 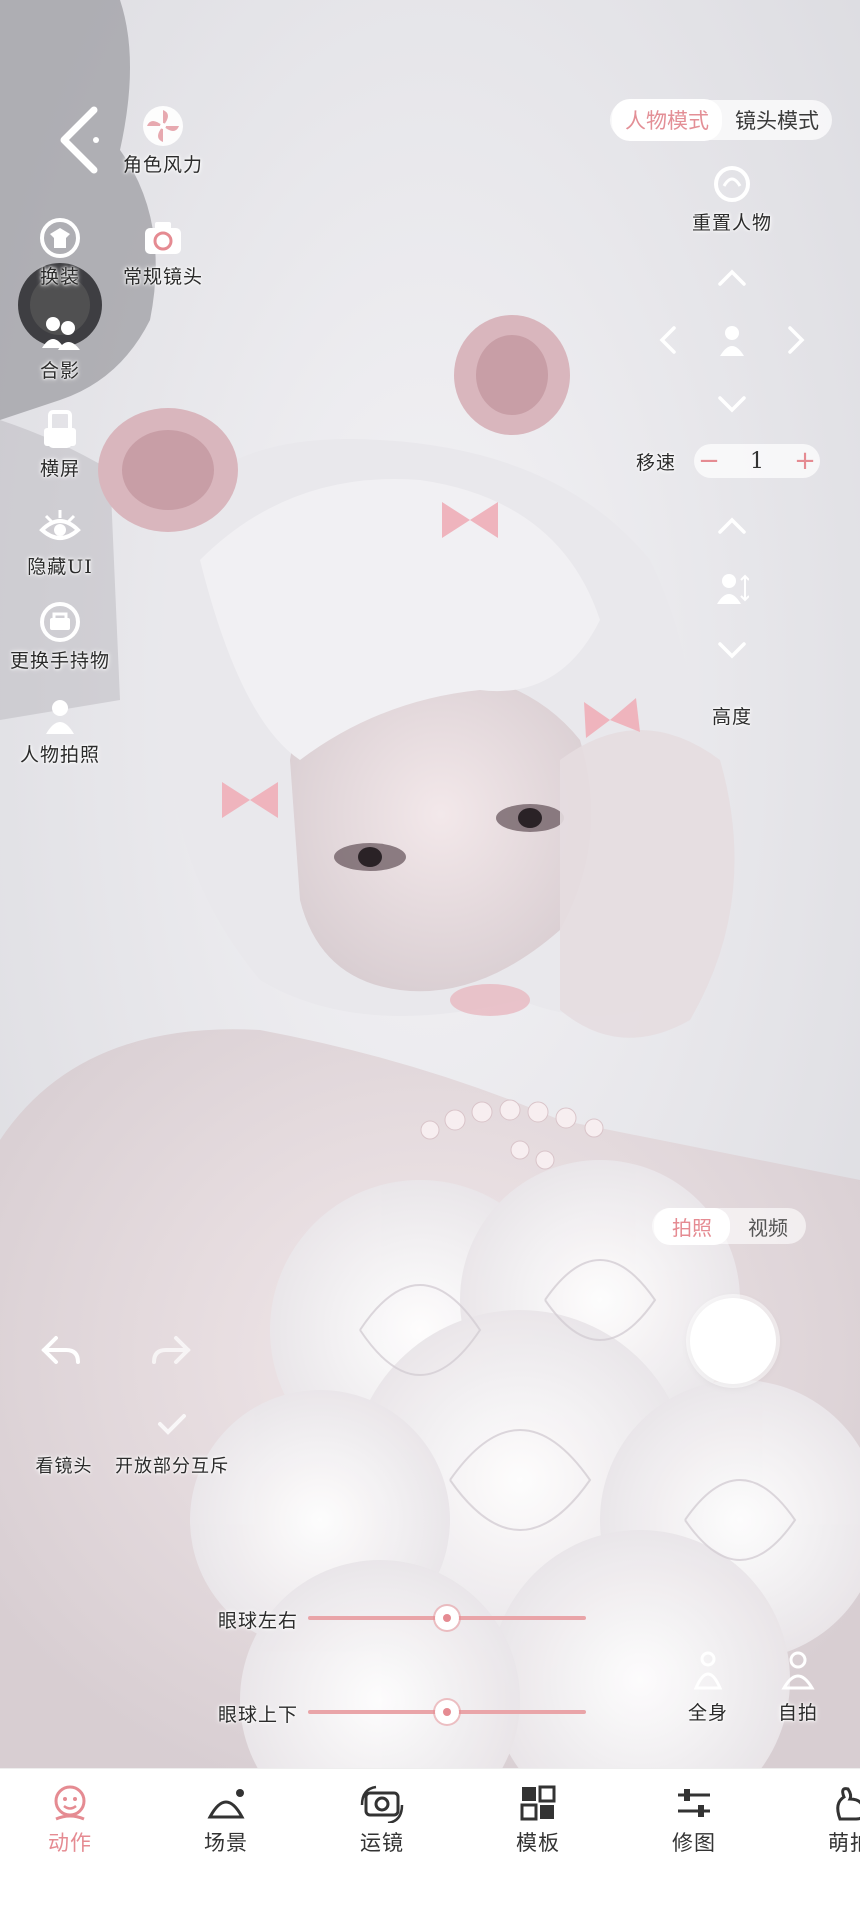 I want to click on tab-character-mode: 人物模式, so click(x=667, y=120).